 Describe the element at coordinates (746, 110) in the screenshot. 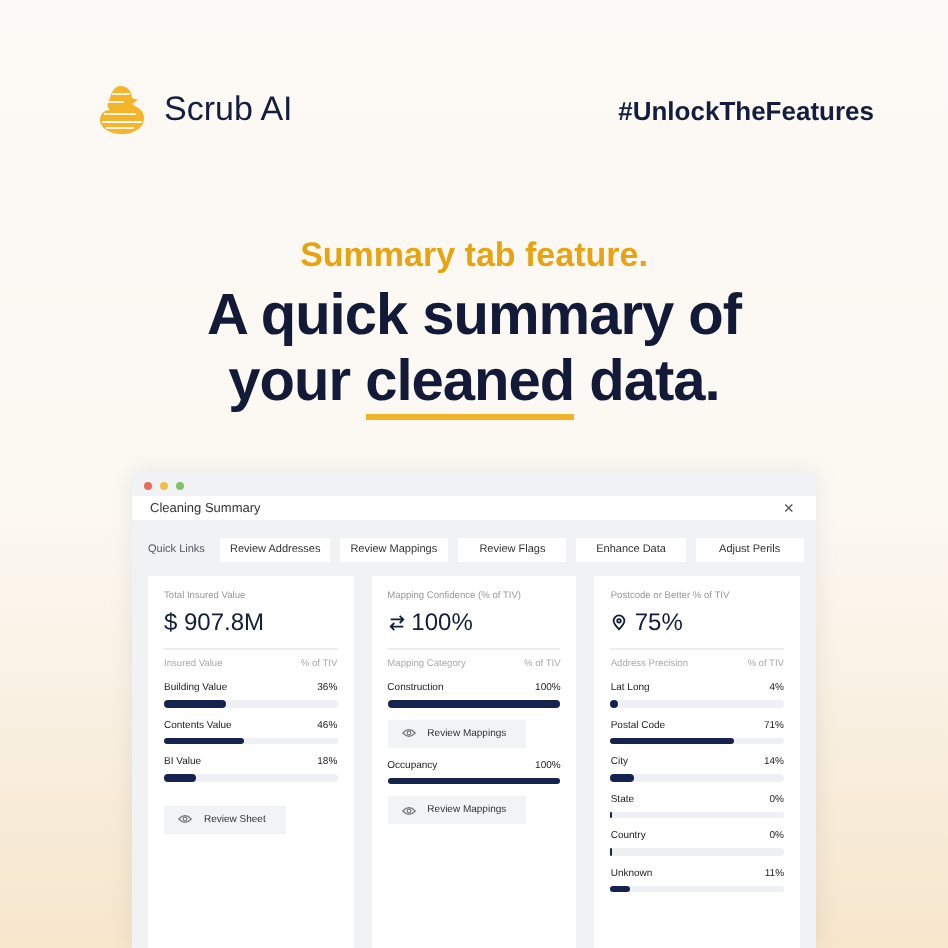

I see `hashtag: #UnlockTheFeatures` at that location.